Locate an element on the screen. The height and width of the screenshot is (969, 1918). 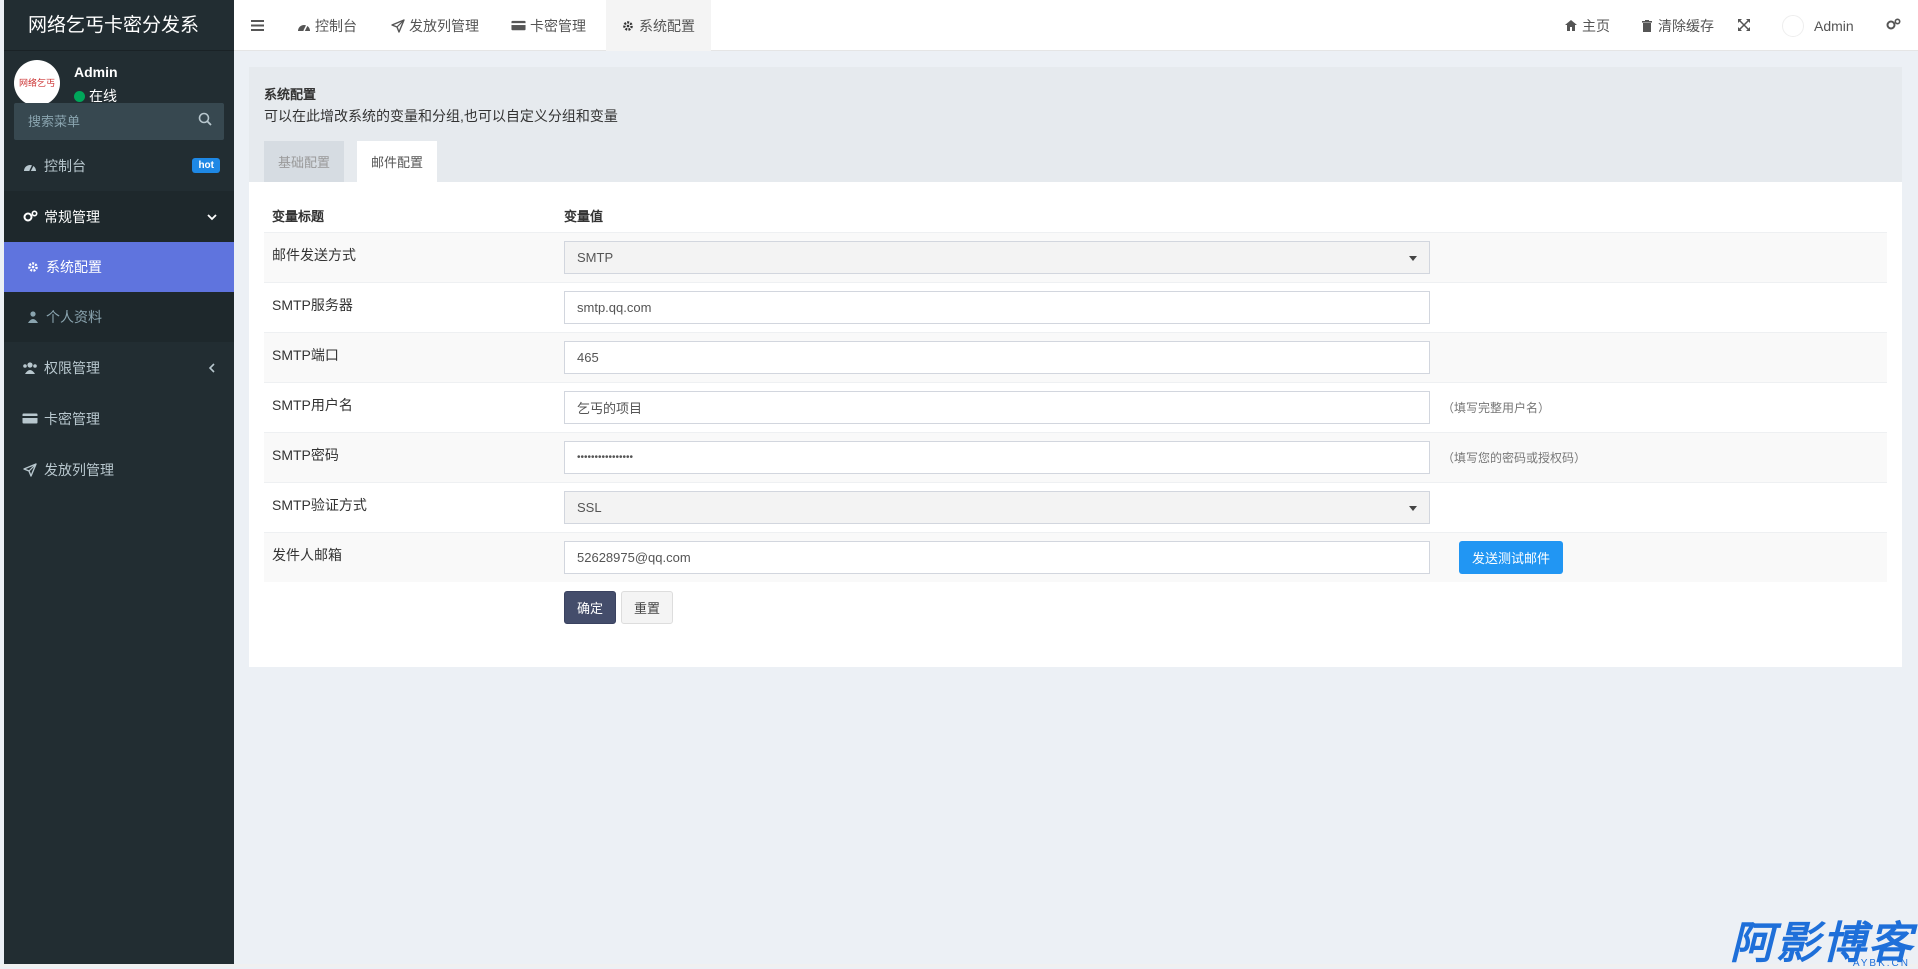
column-header-title: 变量标题 is located at coordinates (298, 216).